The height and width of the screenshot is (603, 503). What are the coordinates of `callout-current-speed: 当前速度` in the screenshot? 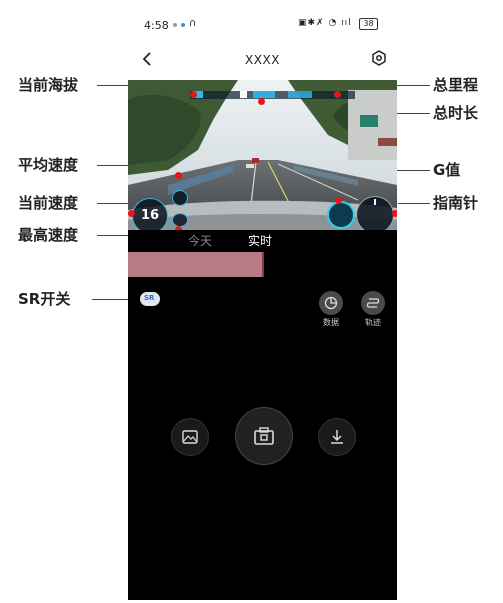 It's located at (48, 203).